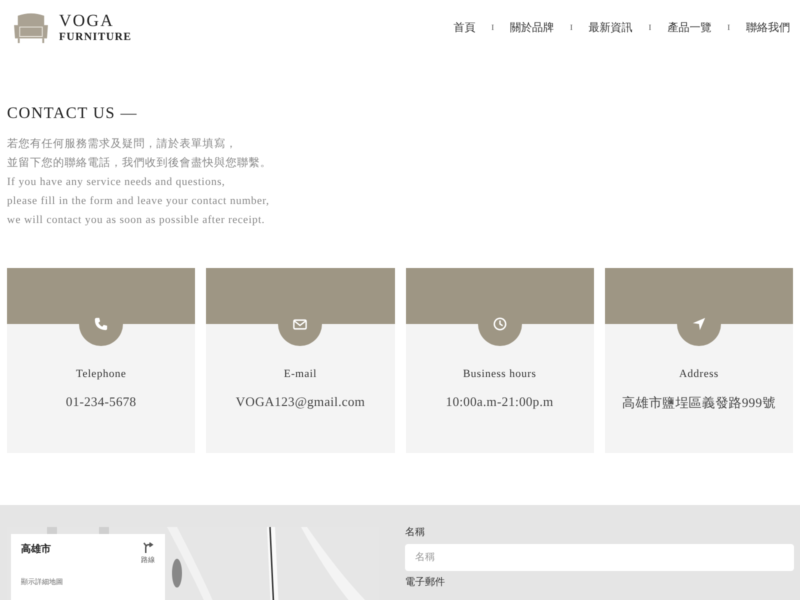  Describe the element at coordinates (138, 201) in the screenshot. I see `intro-text: please fill in the form and leave your contact number,` at that location.